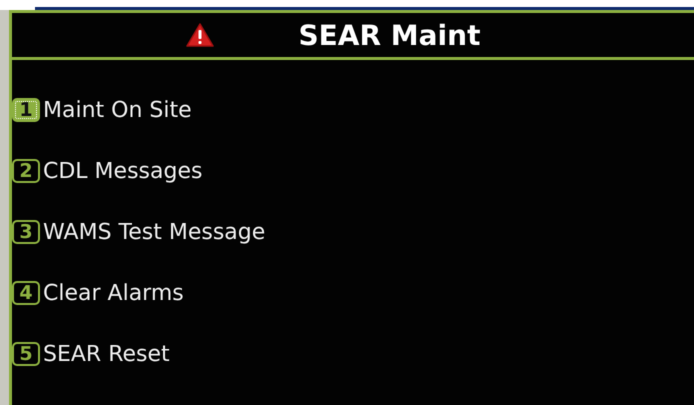  What do you see at coordinates (26, 293) in the screenshot?
I see `key-badge: 4` at bounding box center [26, 293].